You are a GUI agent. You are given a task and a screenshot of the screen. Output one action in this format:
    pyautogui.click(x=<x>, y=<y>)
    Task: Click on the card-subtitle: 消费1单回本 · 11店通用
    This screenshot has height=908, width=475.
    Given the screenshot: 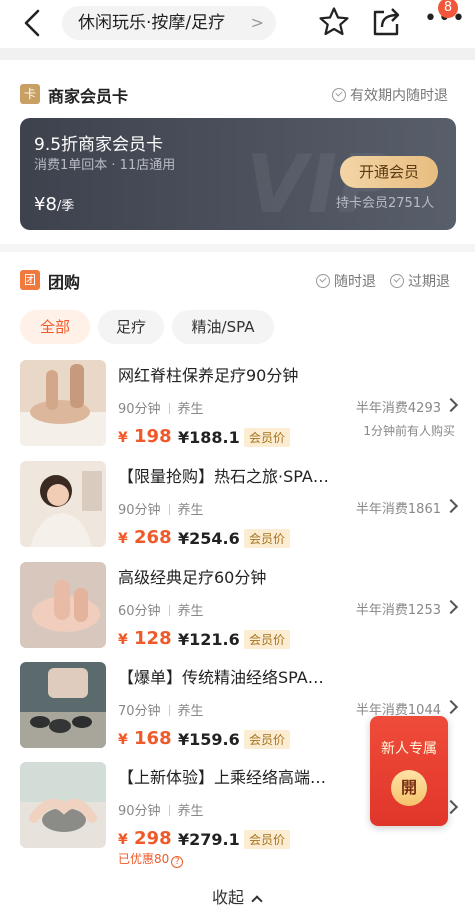 What is the action you would take?
    pyautogui.click(x=105, y=165)
    